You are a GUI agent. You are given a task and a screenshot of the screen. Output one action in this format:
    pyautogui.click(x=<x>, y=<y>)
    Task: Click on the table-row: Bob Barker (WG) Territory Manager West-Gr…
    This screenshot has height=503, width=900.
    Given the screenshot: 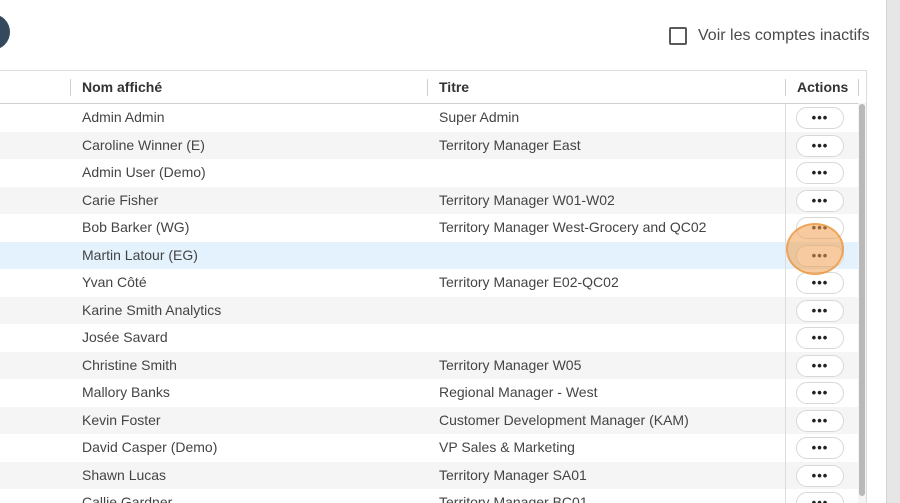 What is the action you would take?
    pyautogui.click(x=433, y=228)
    